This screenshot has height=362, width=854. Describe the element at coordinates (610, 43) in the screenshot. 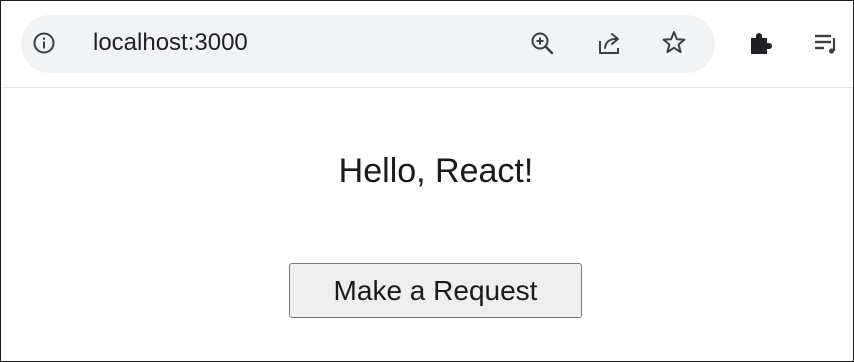

I see `share-icon` at that location.